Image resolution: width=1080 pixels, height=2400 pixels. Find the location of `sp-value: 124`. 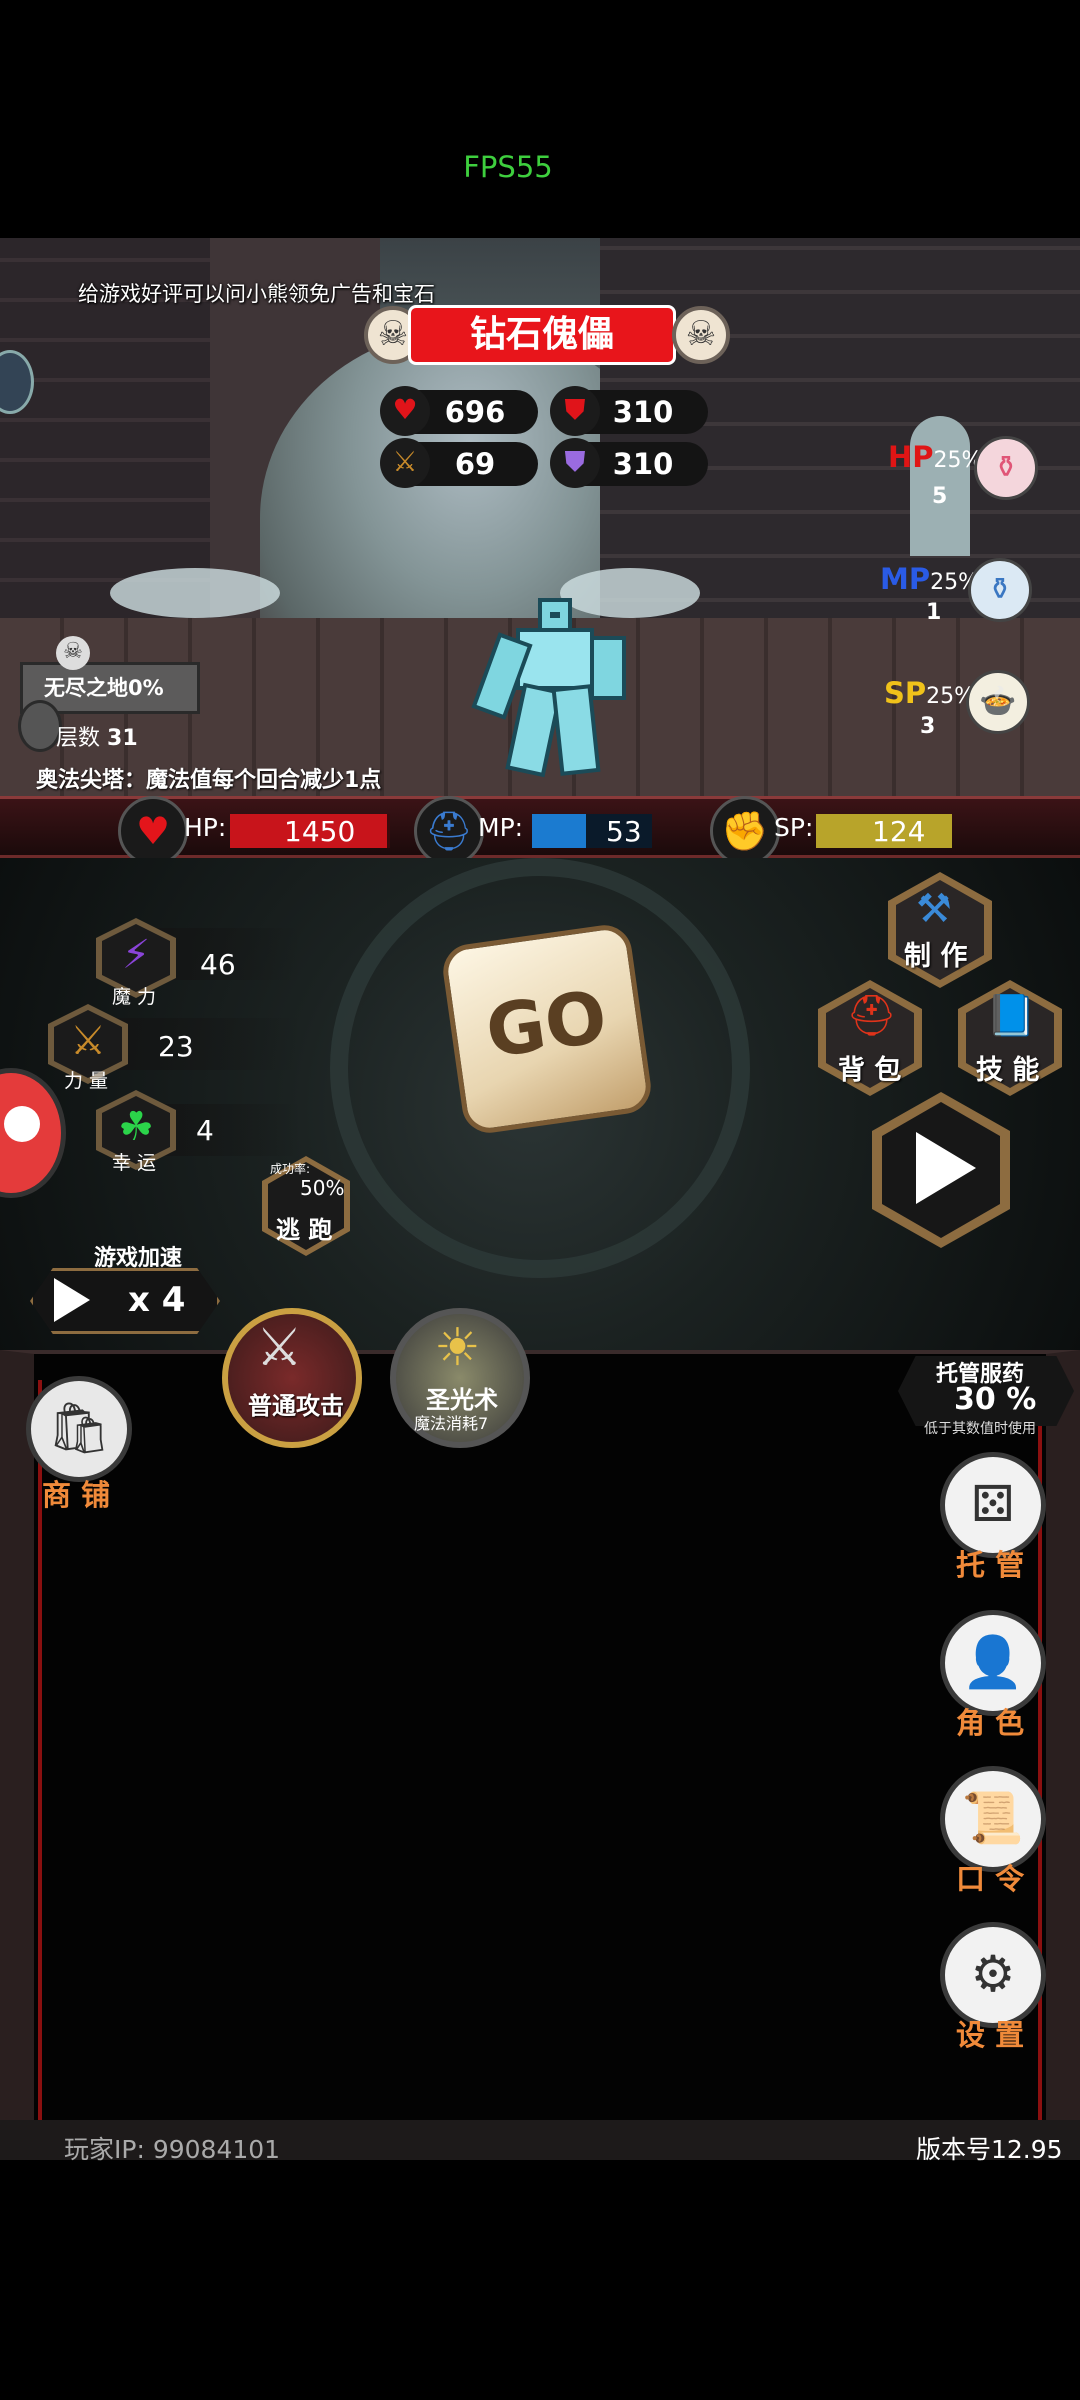

sp-value: 124 is located at coordinates (899, 831).